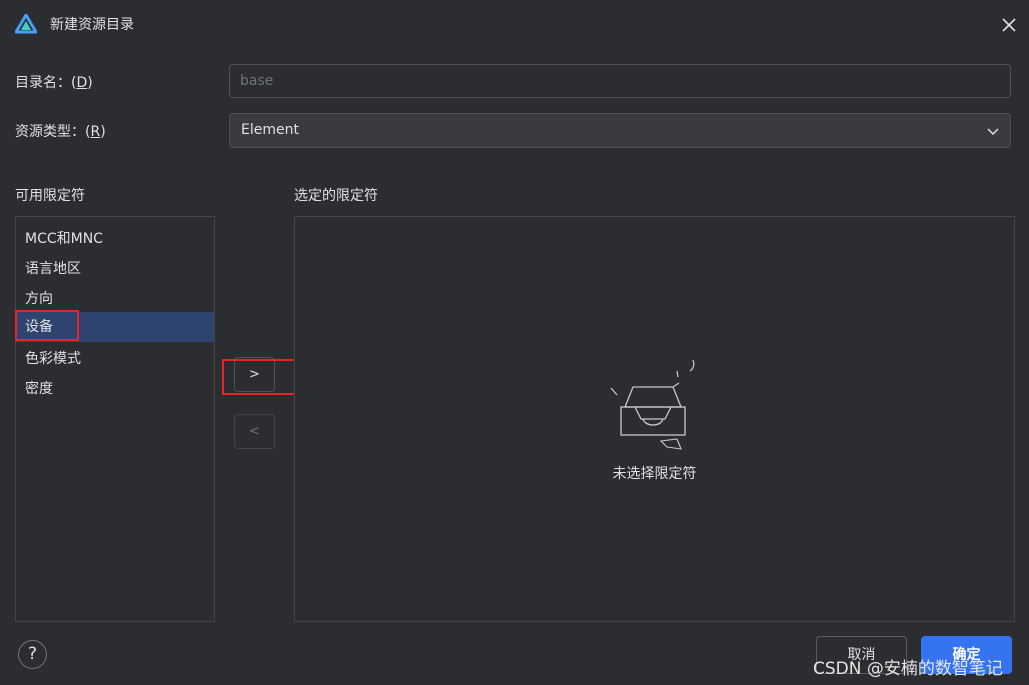 The height and width of the screenshot is (685, 1029). Describe the element at coordinates (95, 132) in the screenshot. I see `res-type-mnemonic: R` at that location.